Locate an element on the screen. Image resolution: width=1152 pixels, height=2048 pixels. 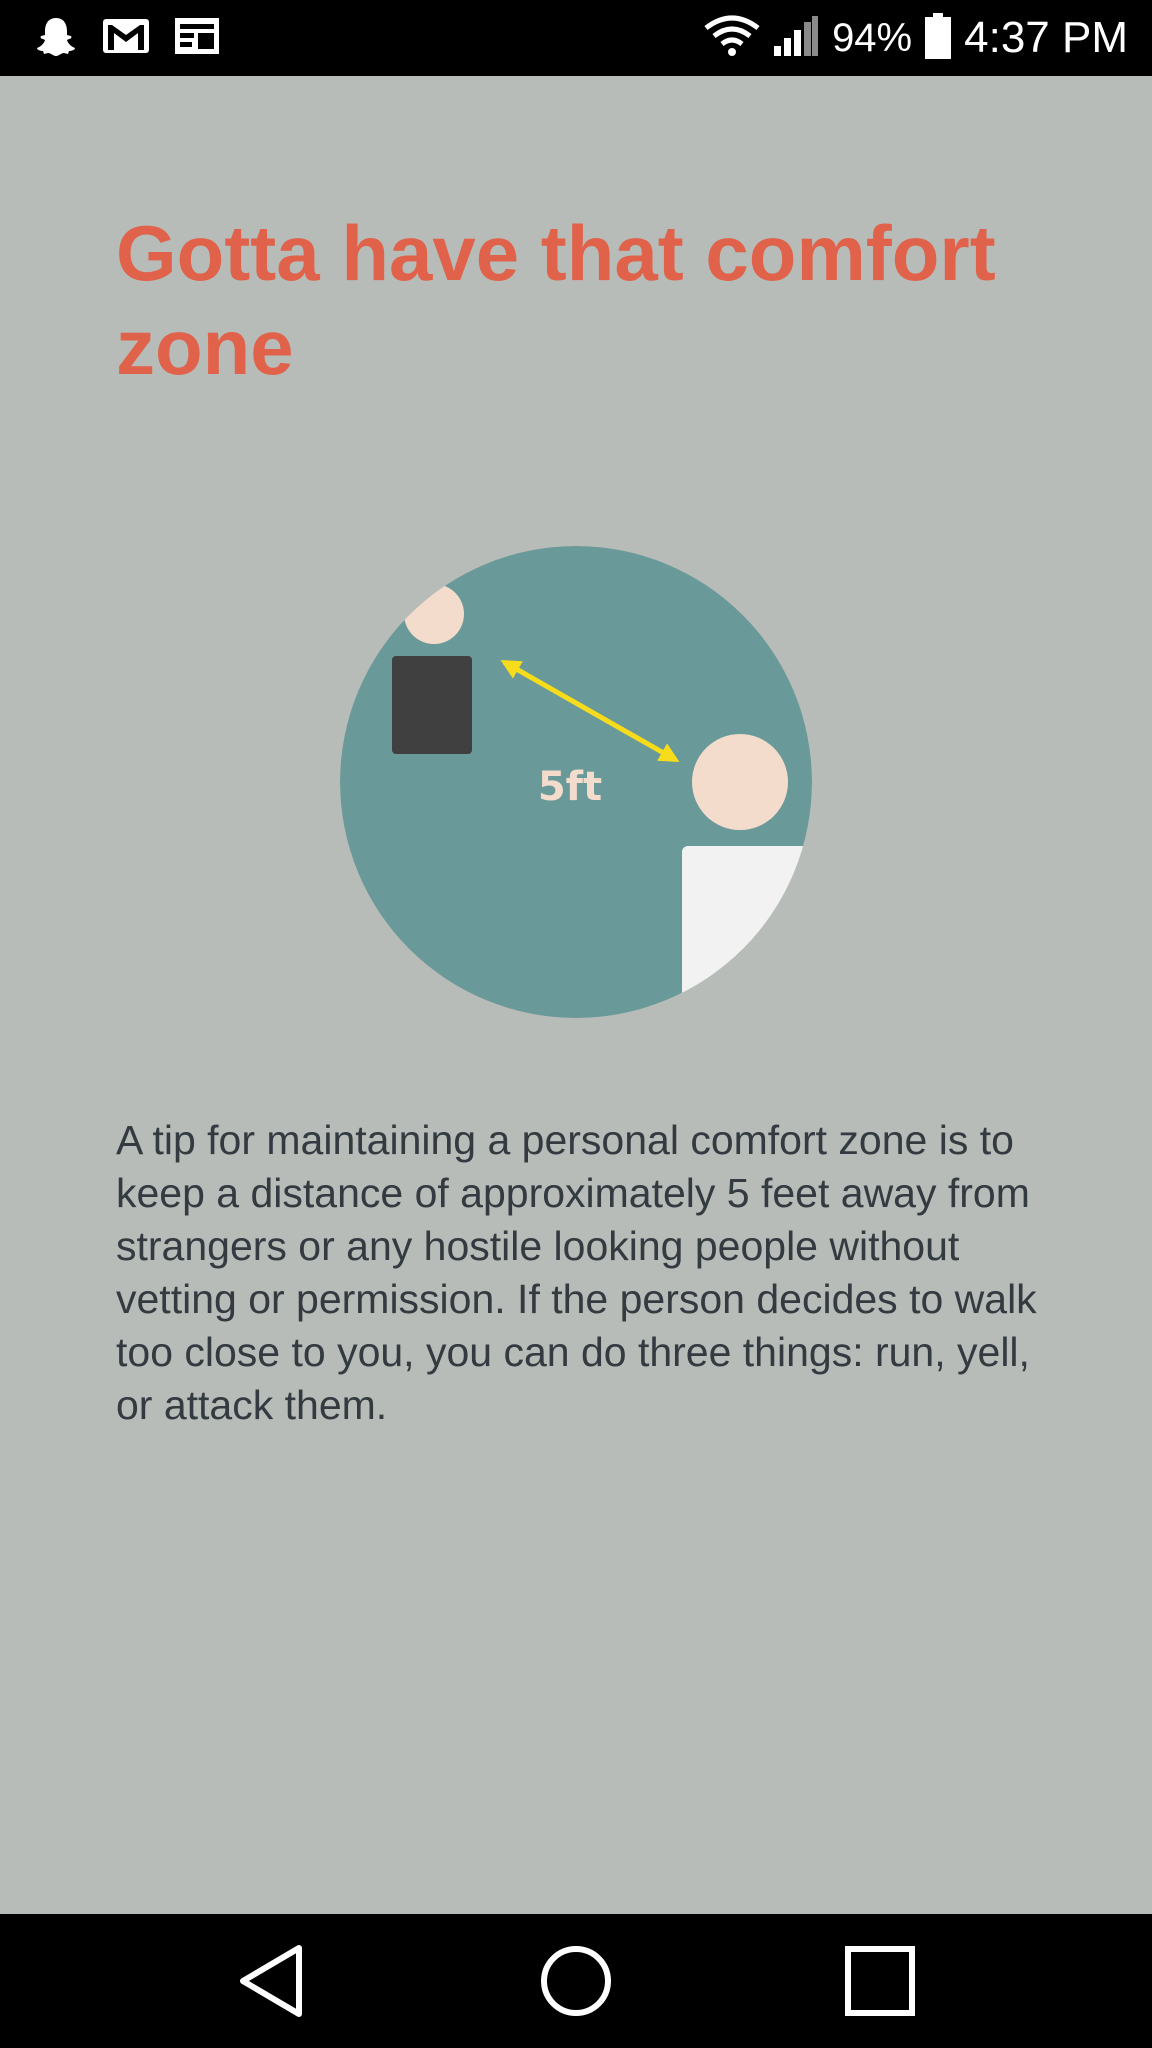
messages-icon is located at coordinates (197, 38).